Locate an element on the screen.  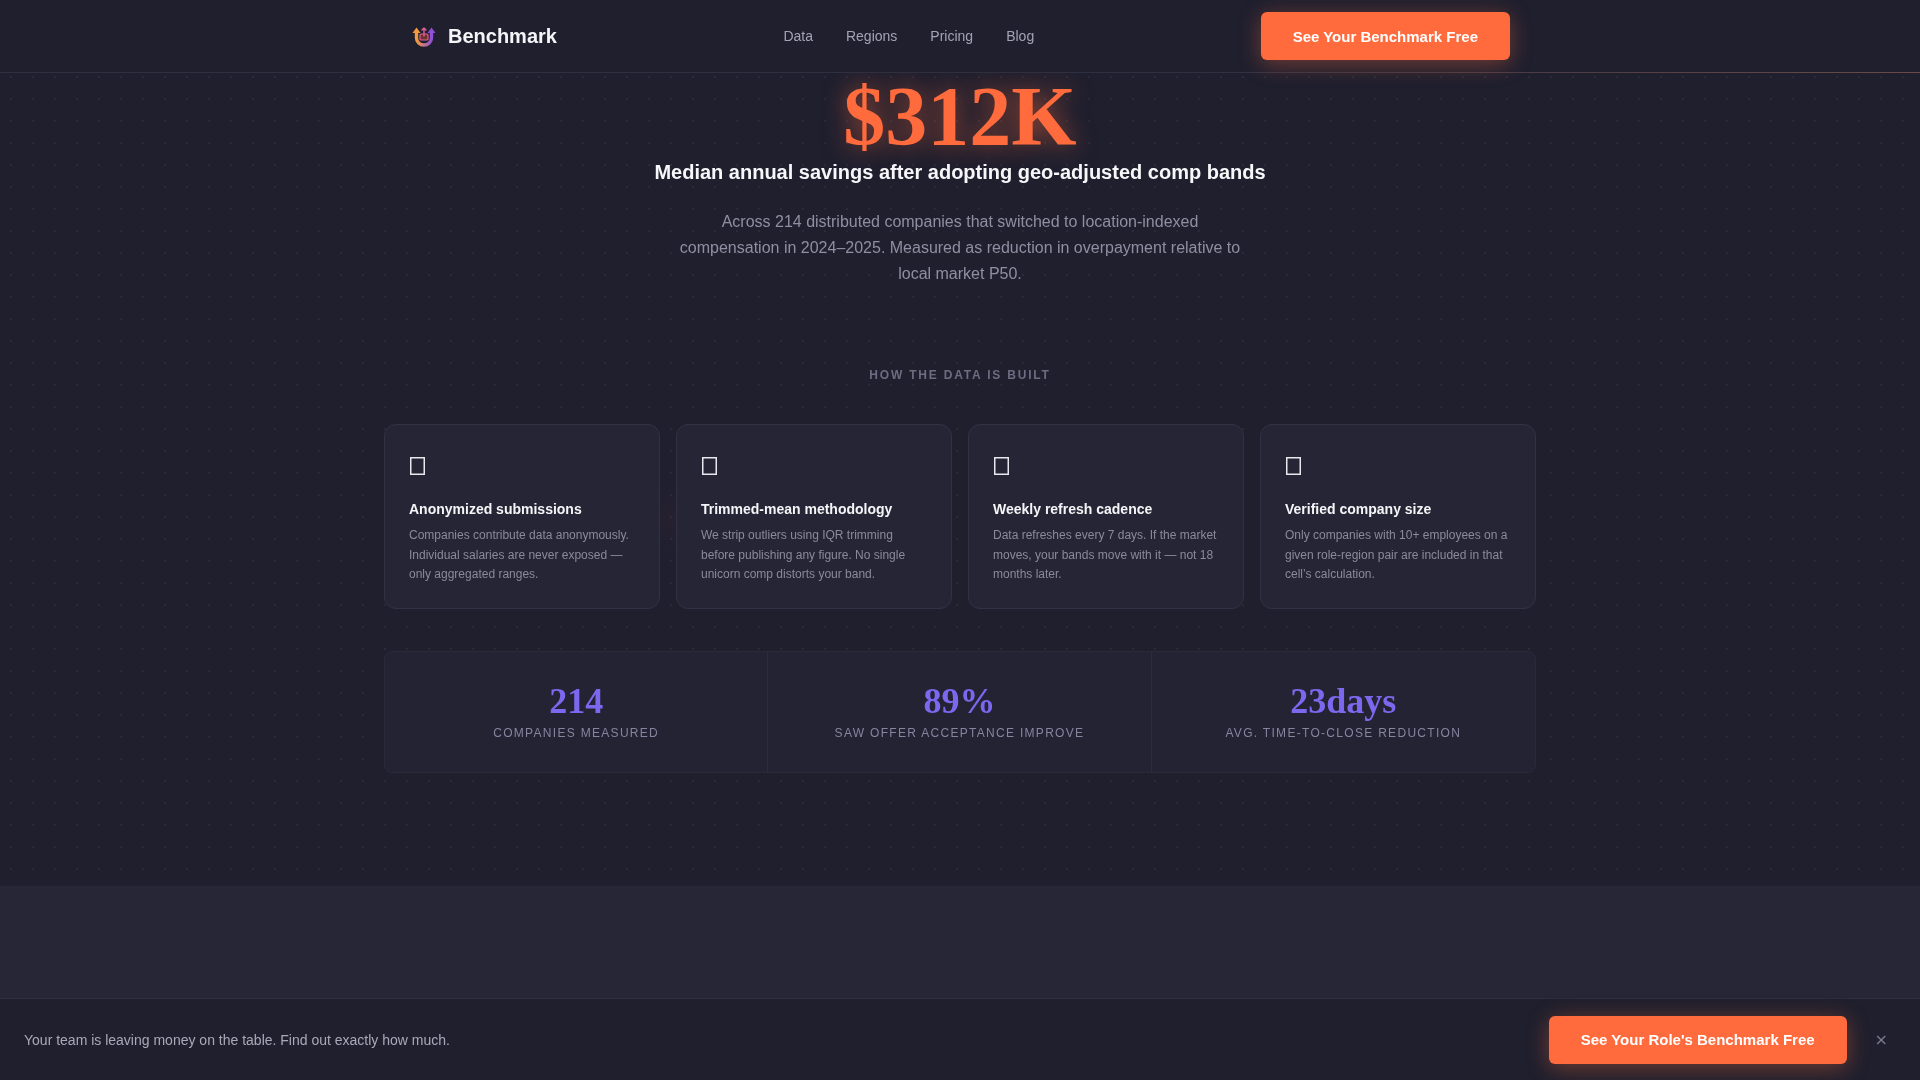
stat-label: AVG. TIME-TO-CLOSE REDUCTION is located at coordinates (1343, 732).